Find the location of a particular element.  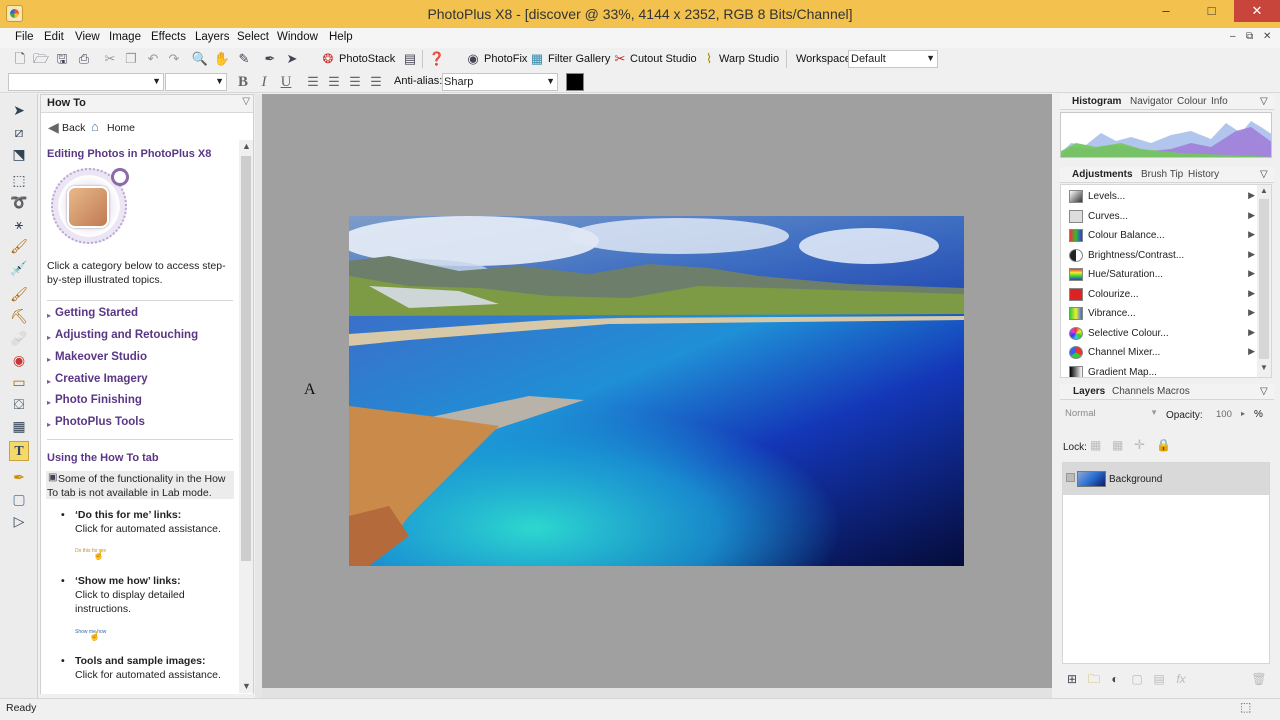

delete-layer-icon: 🗑 is located at coordinates (1259, 679).